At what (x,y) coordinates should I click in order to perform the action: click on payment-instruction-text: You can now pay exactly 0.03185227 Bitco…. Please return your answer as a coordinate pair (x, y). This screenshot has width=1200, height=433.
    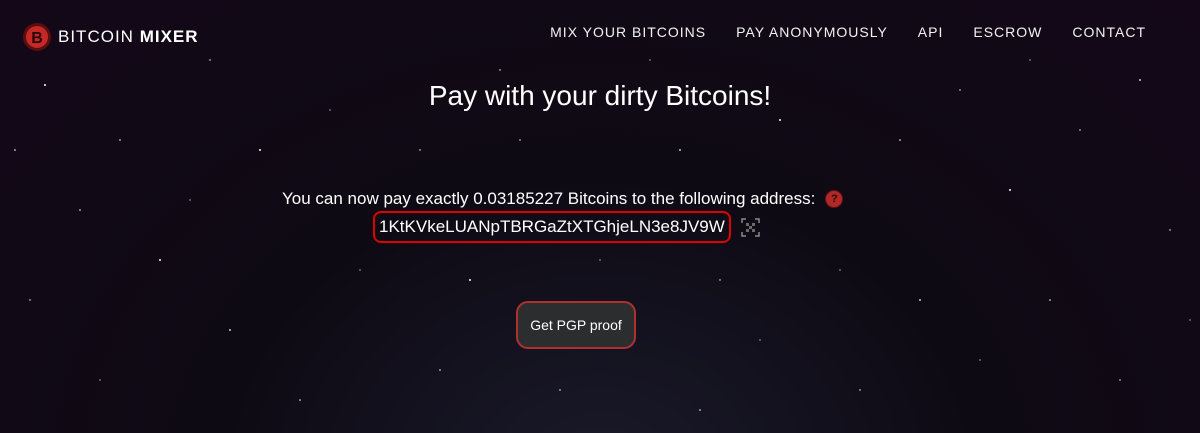
    Looking at the image, I should click on (549, 198).